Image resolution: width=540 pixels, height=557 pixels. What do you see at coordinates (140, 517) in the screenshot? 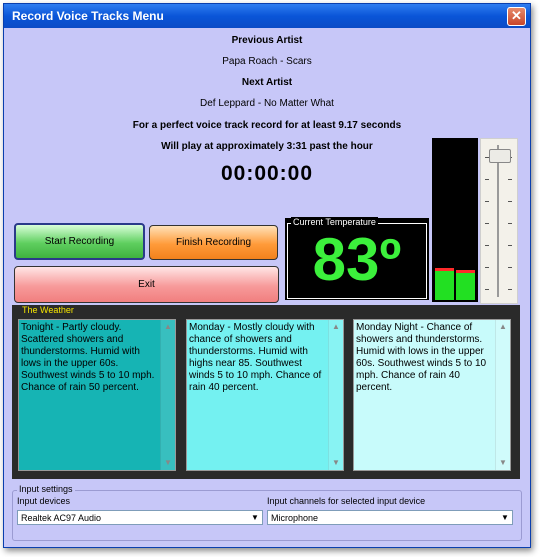
I see `input-devices-select: Realtek AC97 Audio ▼` at bounding box center [140, 517].